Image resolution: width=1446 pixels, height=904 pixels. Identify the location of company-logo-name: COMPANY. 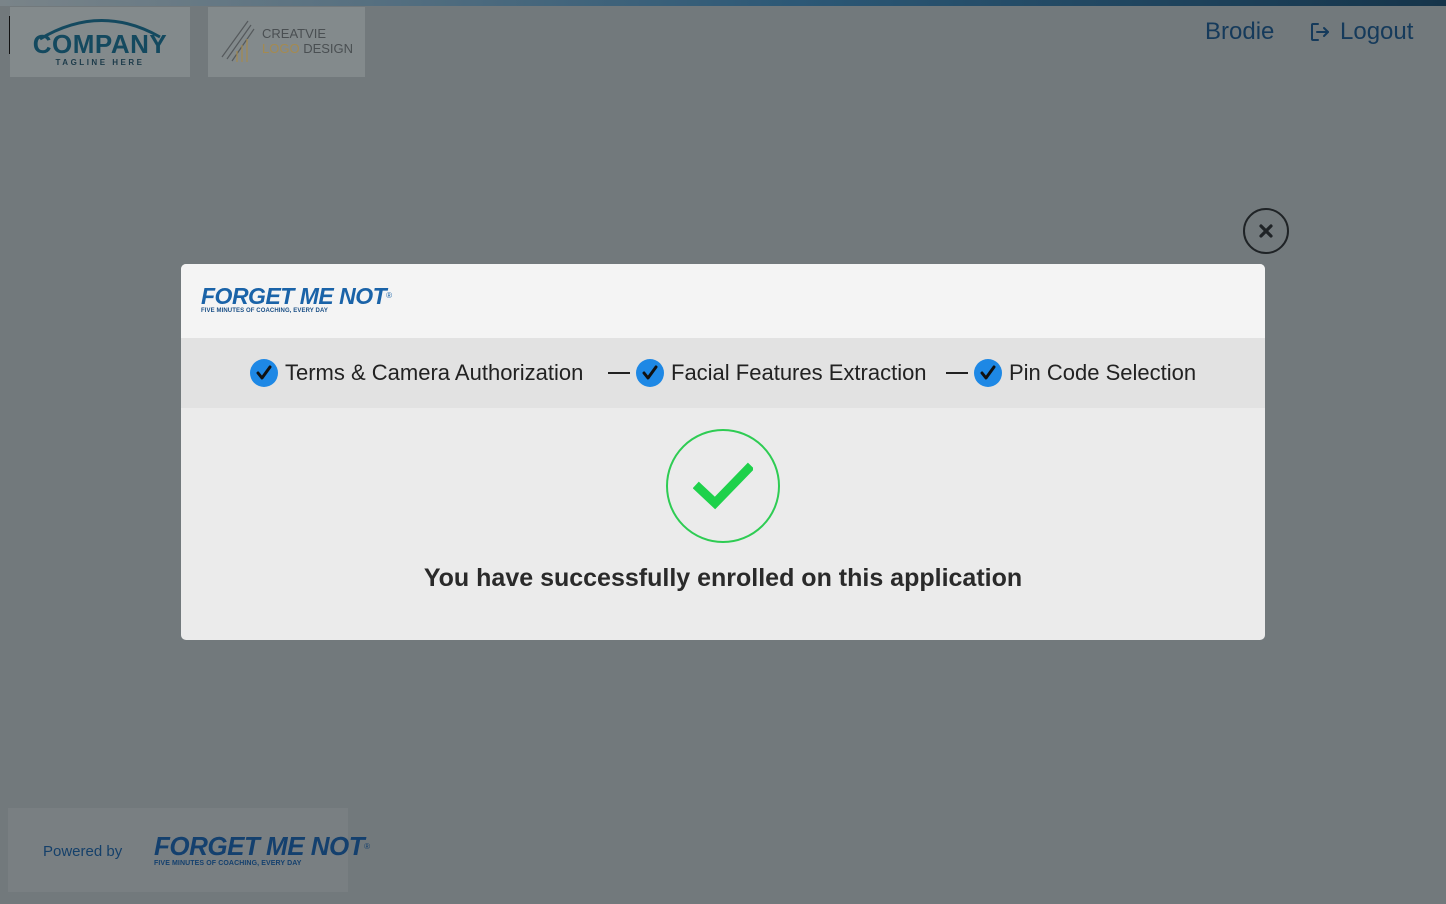
(100, 44).